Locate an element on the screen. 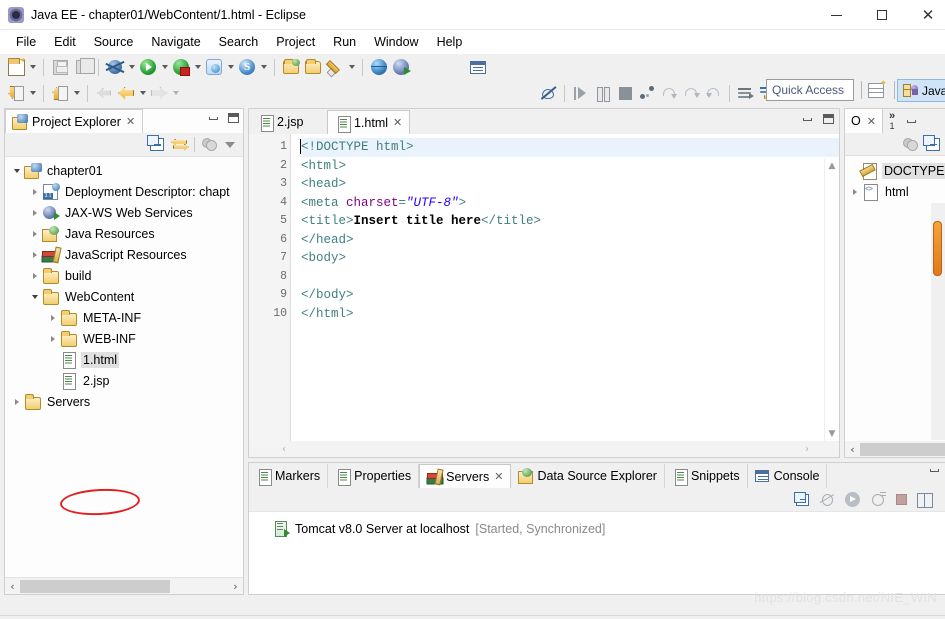  tree-node-servers: Servers is located at coordinates (124, 401).